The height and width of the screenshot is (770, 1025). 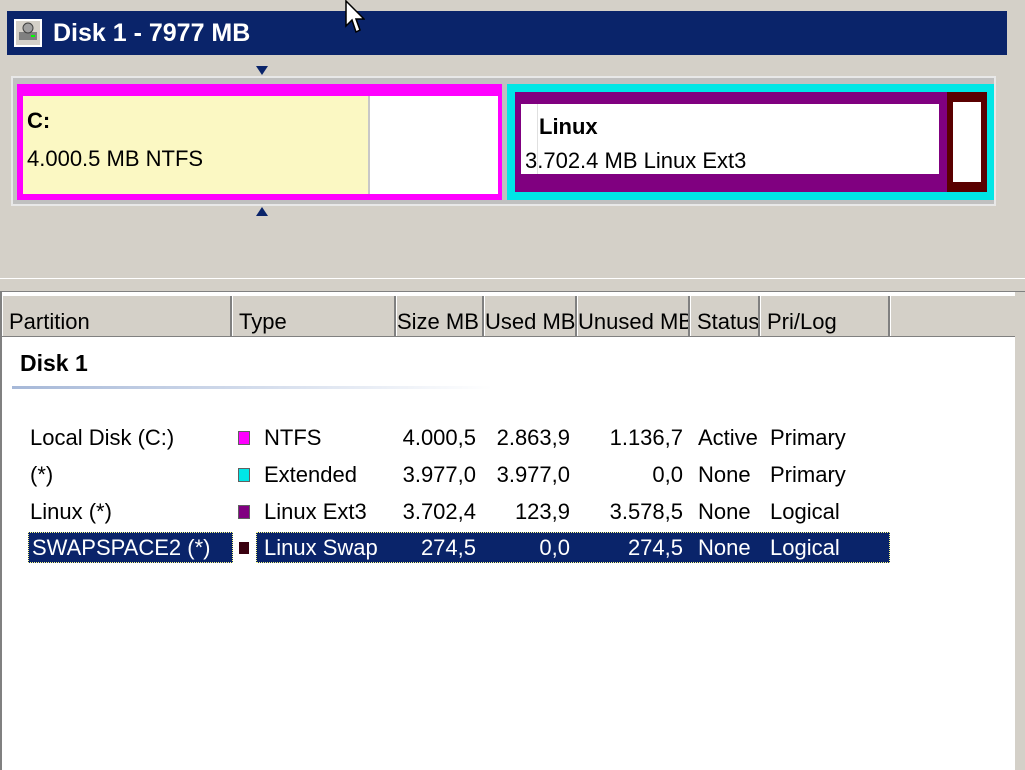 What do you see at coordinates (252, 387) in the screenshot?
I see `group-underline` at bounding box center [252, 387].